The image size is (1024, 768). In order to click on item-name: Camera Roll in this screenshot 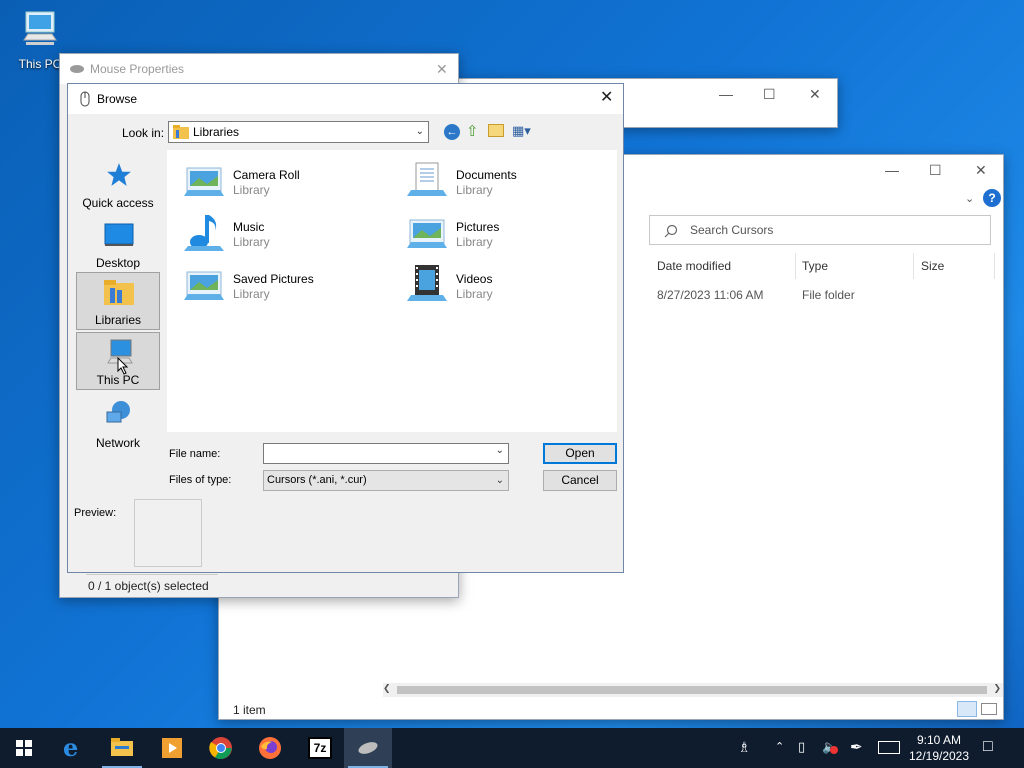, I will do `click(266, 175)`.